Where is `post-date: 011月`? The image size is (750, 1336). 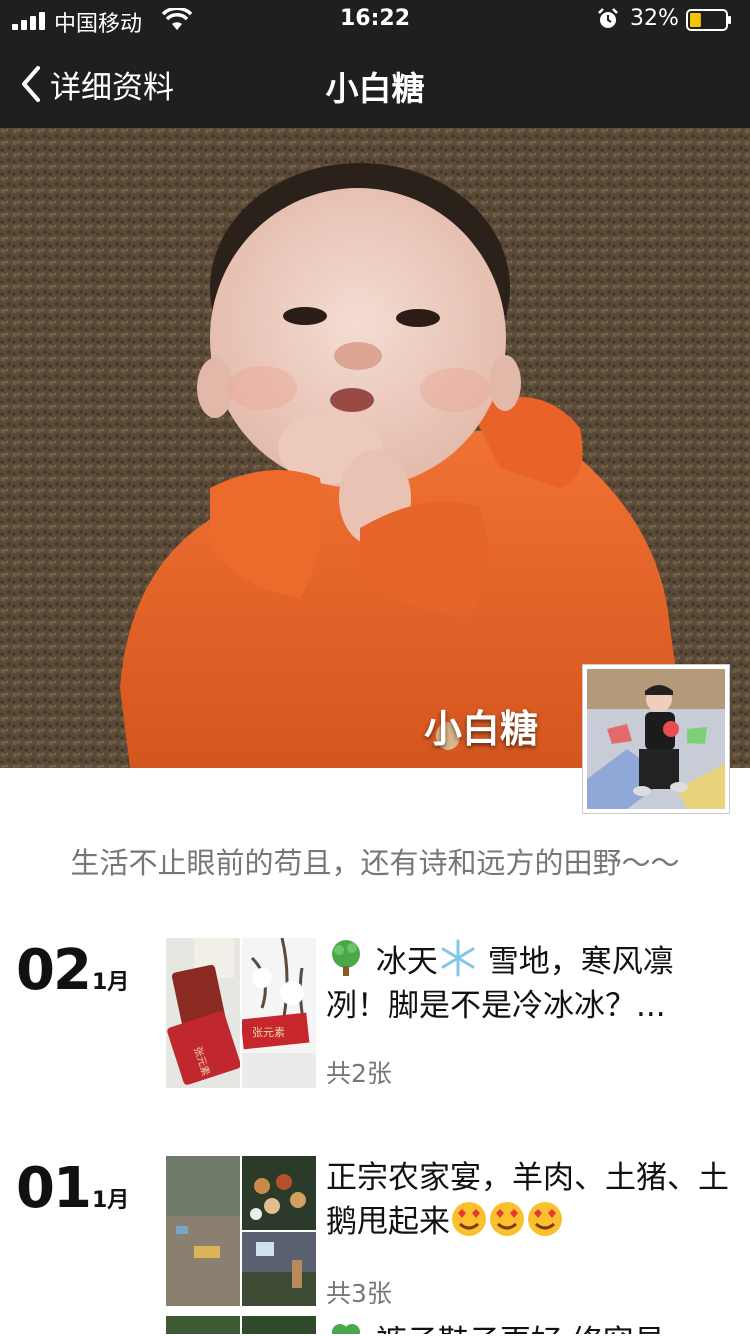
post-date: 011月 is located at coordinates (72, 1188).